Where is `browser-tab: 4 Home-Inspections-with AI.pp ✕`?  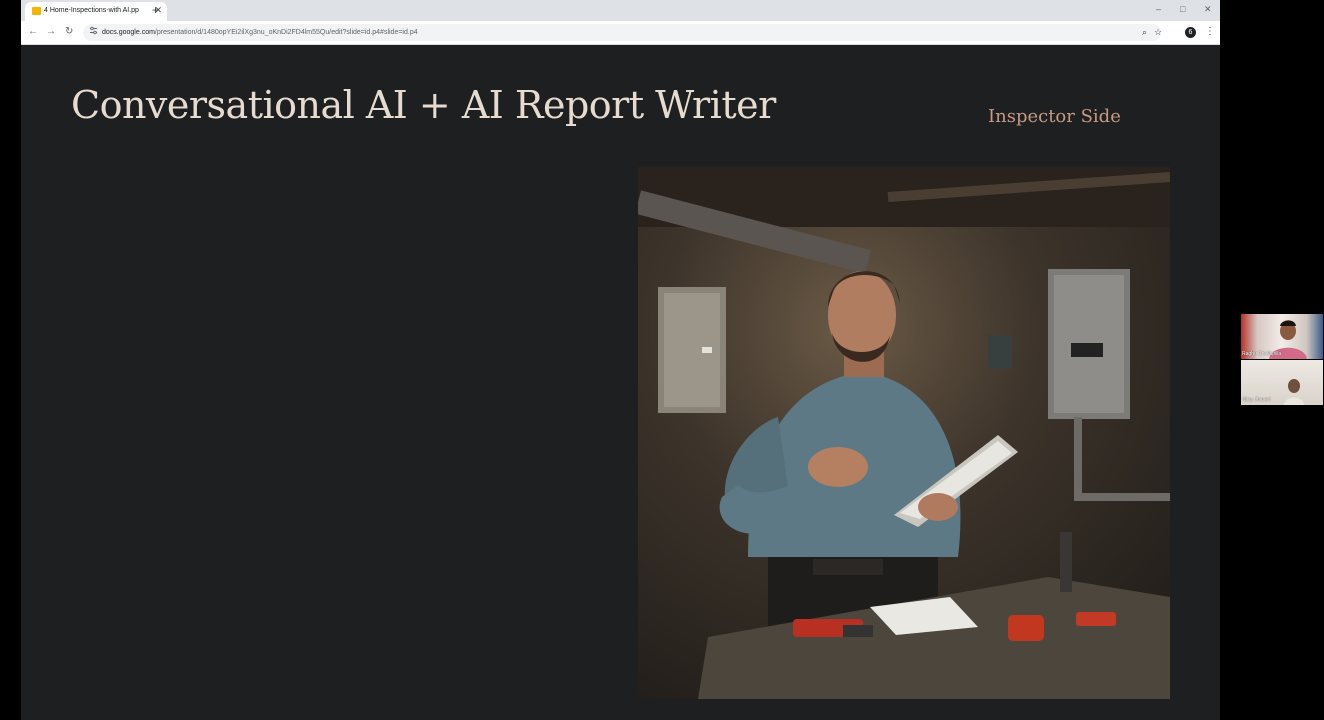 browser-tab: 4 Home-Inspections-with AI.pp ✕ is located at coordinates (96, 11).